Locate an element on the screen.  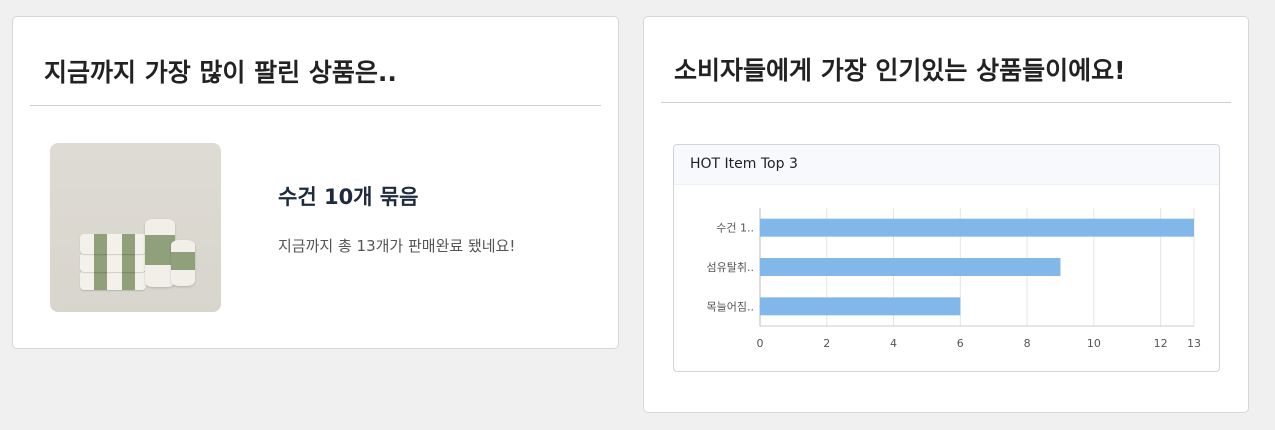
best-seller-divider is located at coordinates (315, 105).